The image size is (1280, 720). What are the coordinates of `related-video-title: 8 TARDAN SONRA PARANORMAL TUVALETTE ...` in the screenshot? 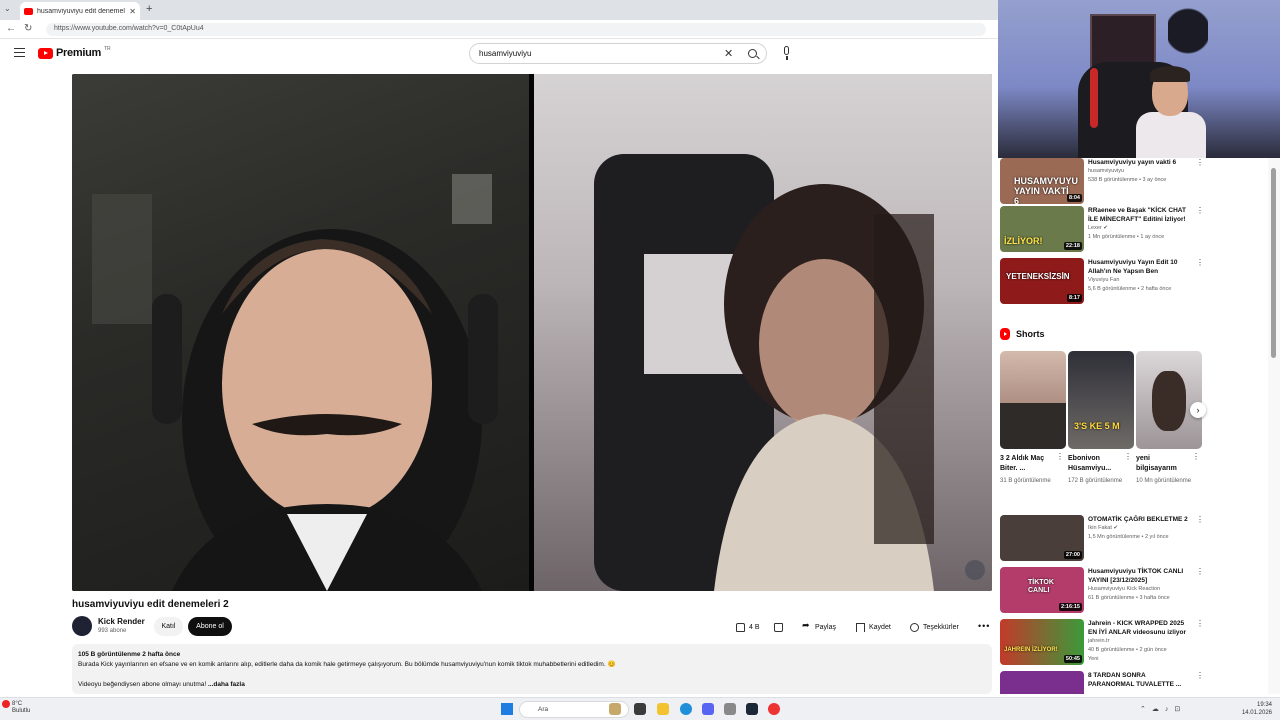 It's located at (1140, 680).